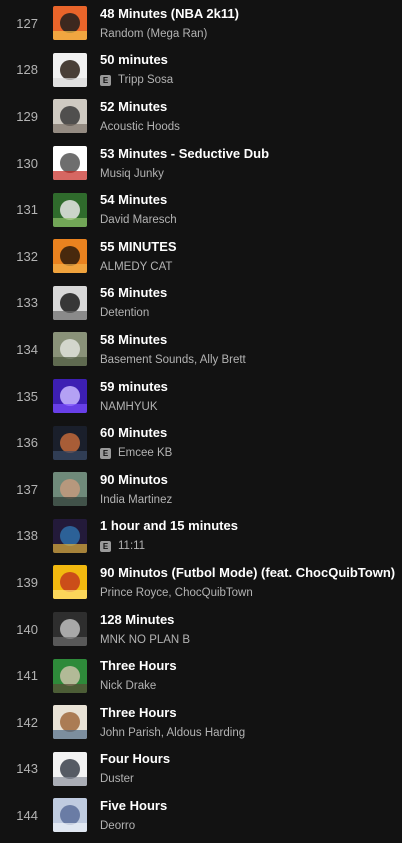 This screenshot has height=843, width=402. I want to click on track-title: Four Hours, so click(135, 759).